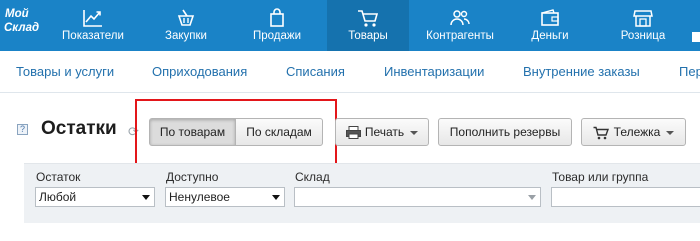 Image resolution: width=700 pixels, height=241 pixels. What do you see at coordinates (625, 197) in the screenshot?
I see `product-filter-input` at bounding box center [625, 197].